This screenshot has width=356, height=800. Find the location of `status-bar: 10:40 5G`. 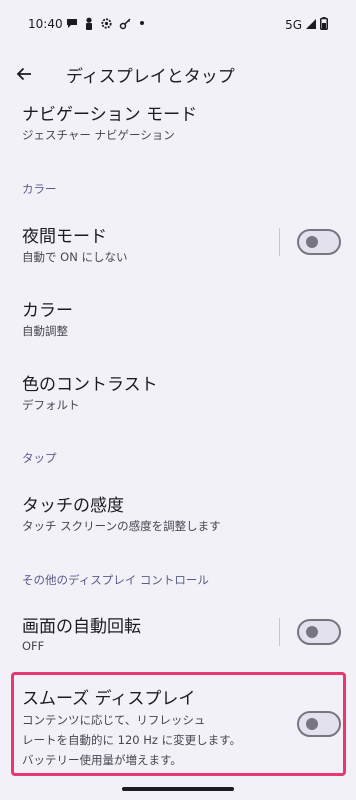

status-bar: 10:40 5G is located at coordinates (178, 23).